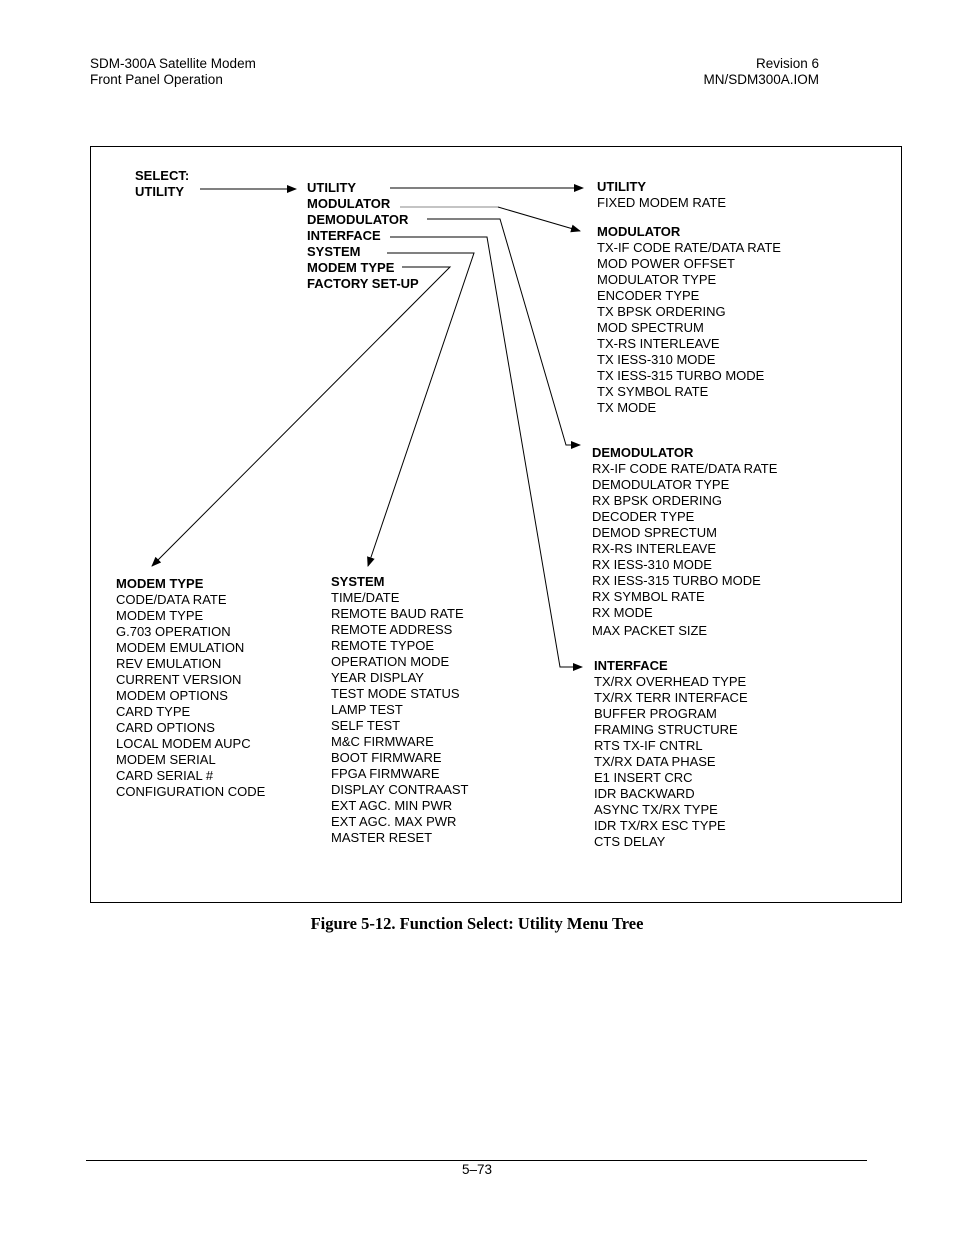 Image resolution: width=954 pixels, height=1235 pixels. What do you see at coordinates (639, 231) in the screenshot?
I see `submenu-title: MODULATOR` at bounding box center [639, 231].